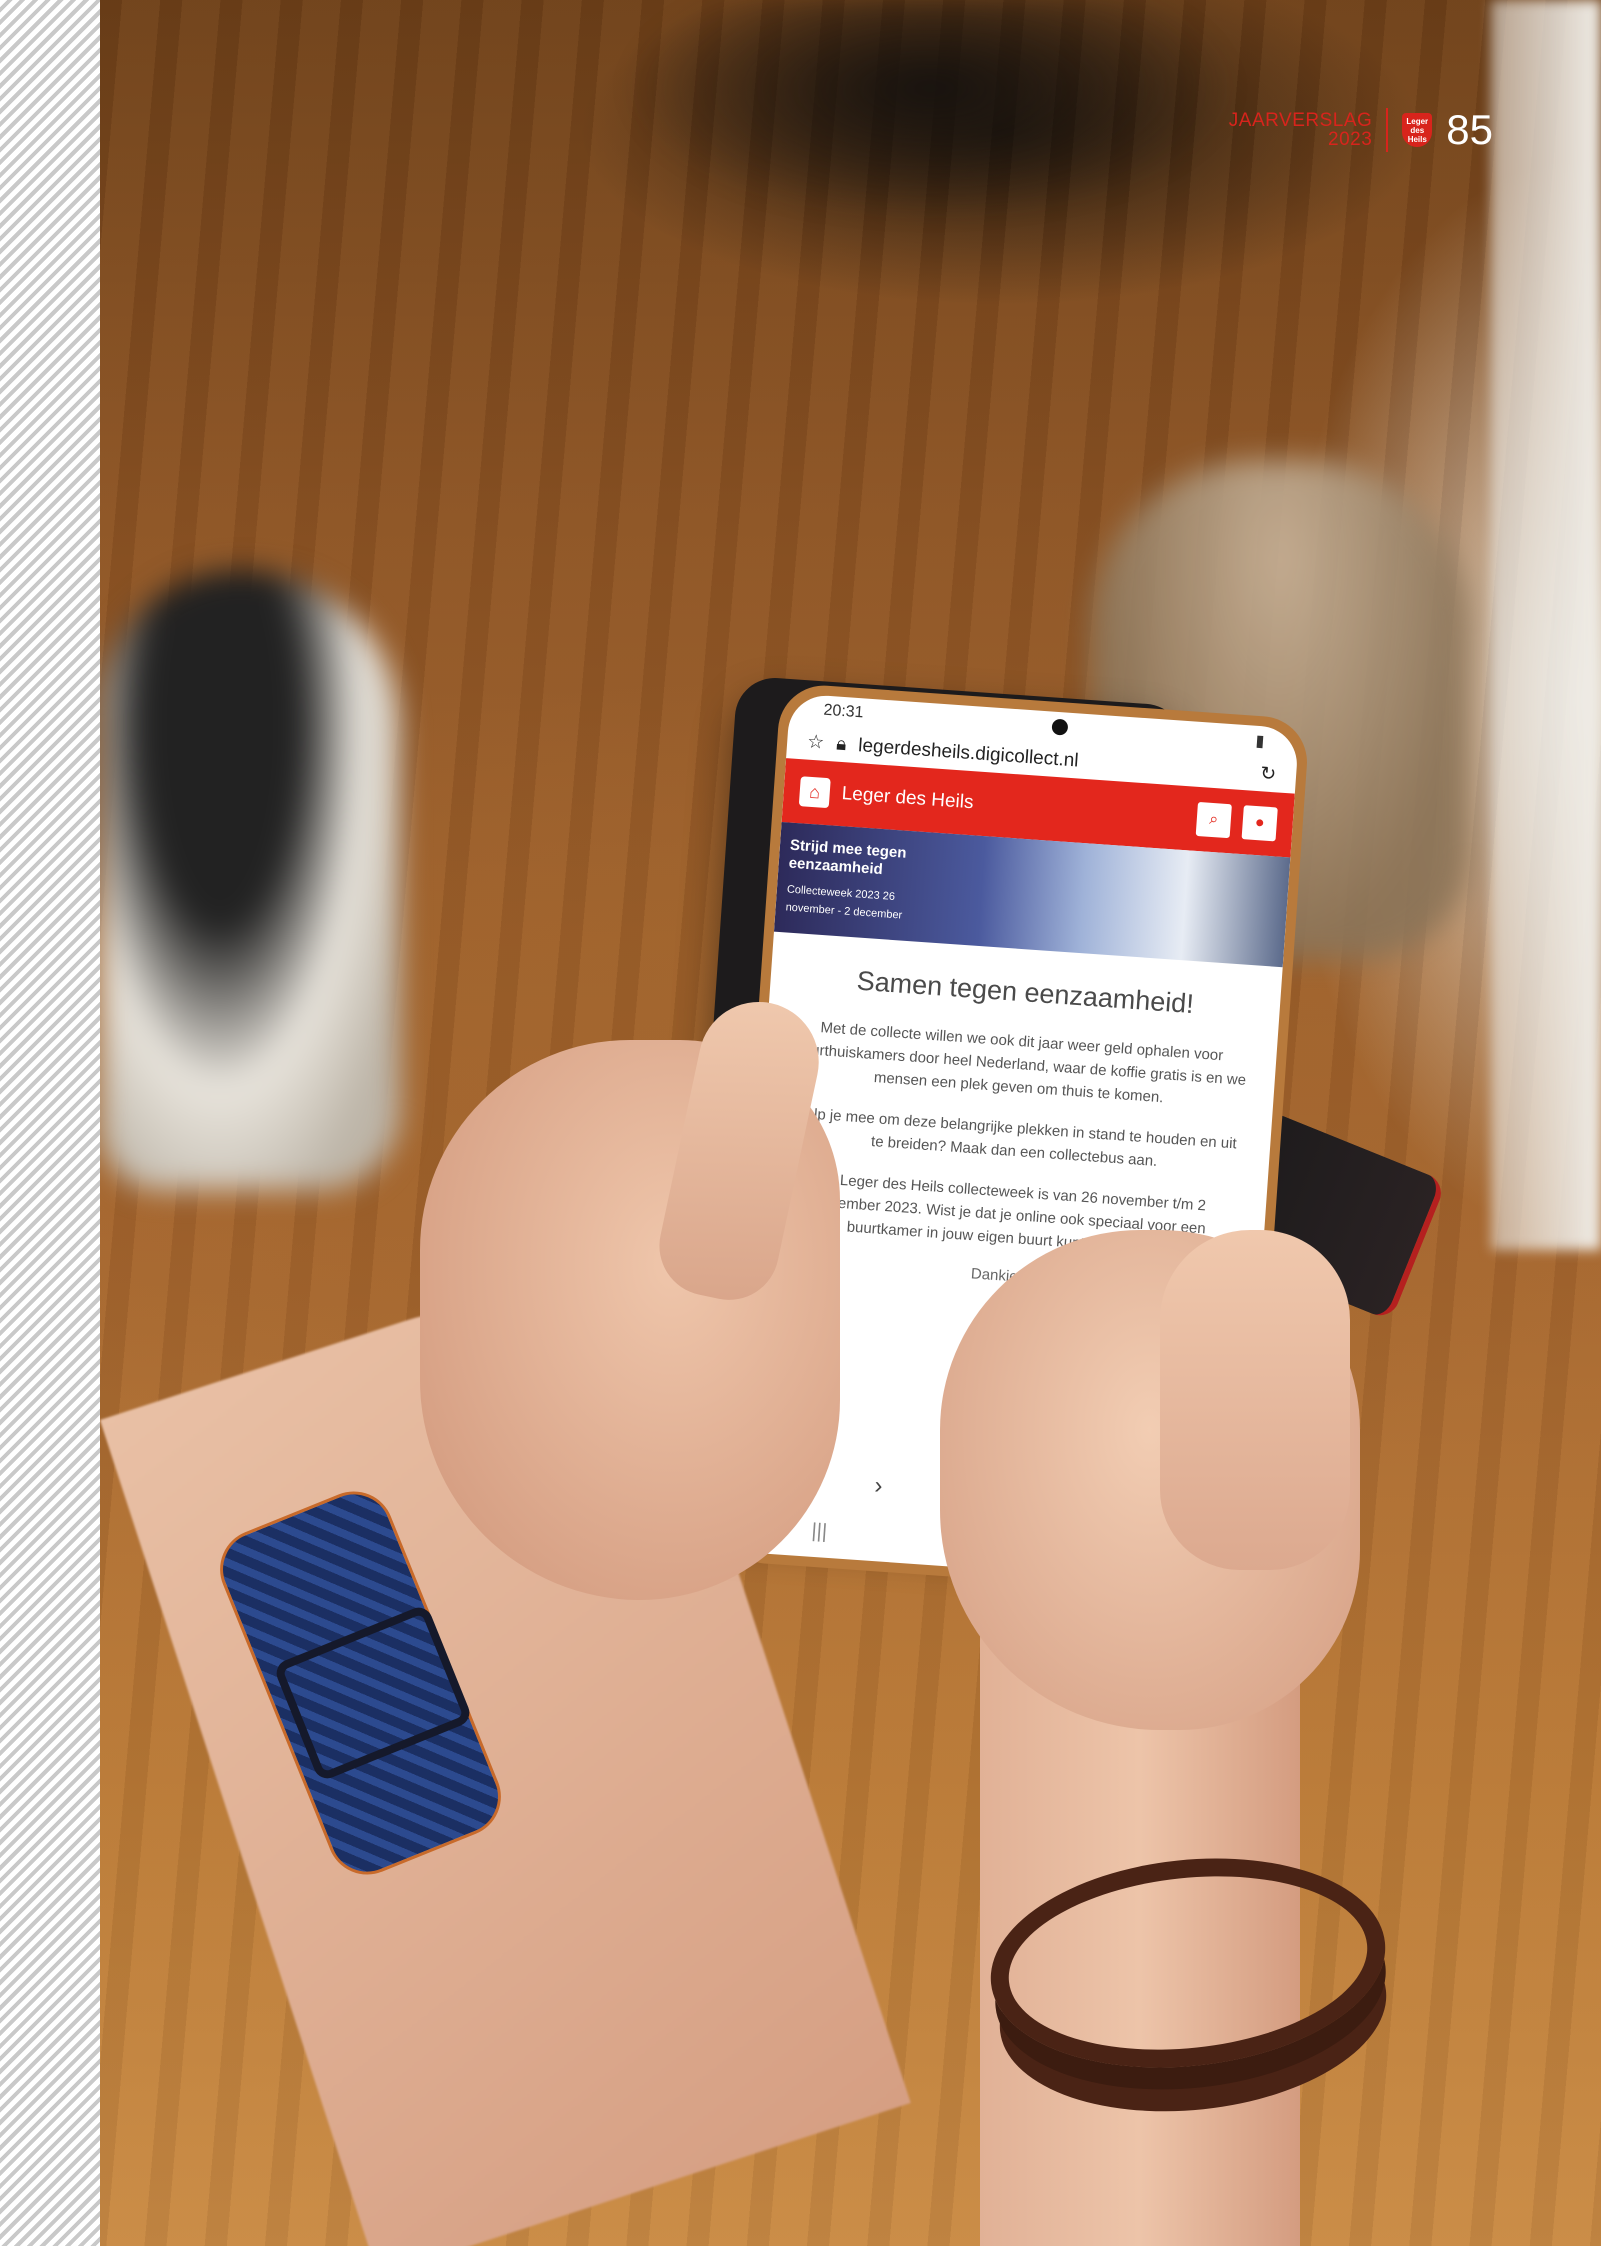  What do you see at coordinates (907, 798) in the screenshot?
I see `site-title: Leger des Heils` at bounding box center [907, 798].